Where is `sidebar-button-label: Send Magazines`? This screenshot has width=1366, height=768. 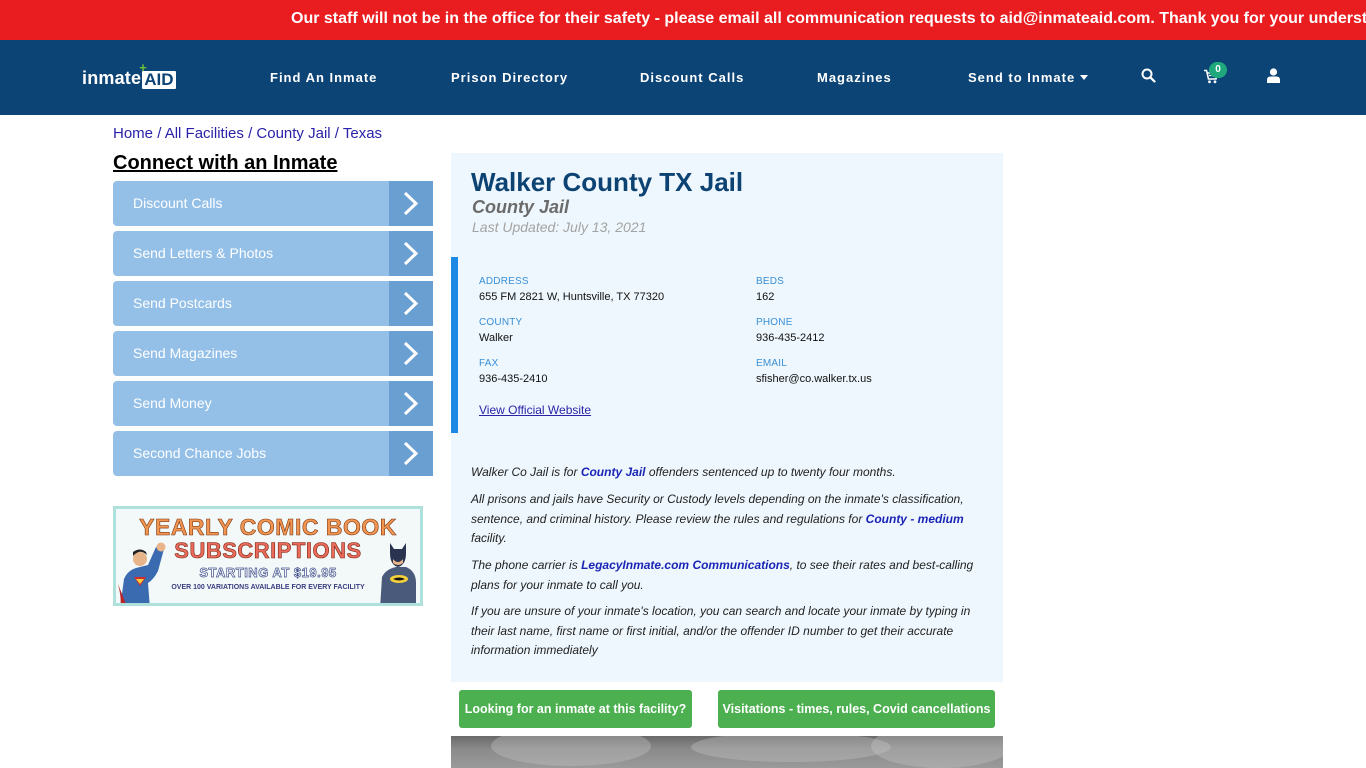
sidebar-button-label: Send Magazines is located at coordinates (185, 353).